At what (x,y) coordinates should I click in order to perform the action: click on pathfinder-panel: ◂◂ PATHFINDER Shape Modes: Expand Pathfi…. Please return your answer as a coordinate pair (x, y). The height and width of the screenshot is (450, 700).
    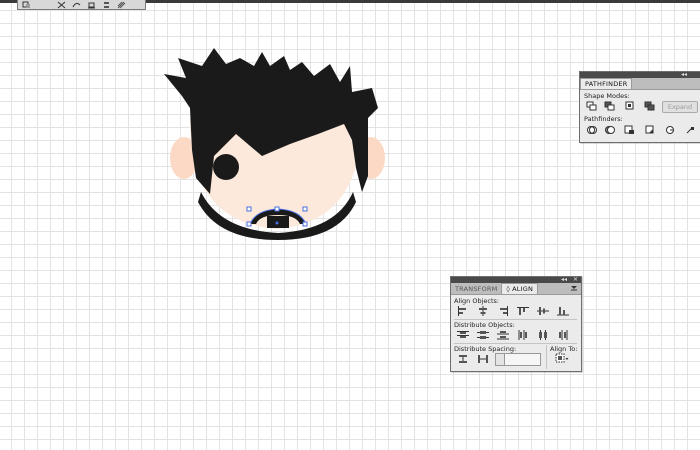
    Looking at the image, I should click on (639, 107).